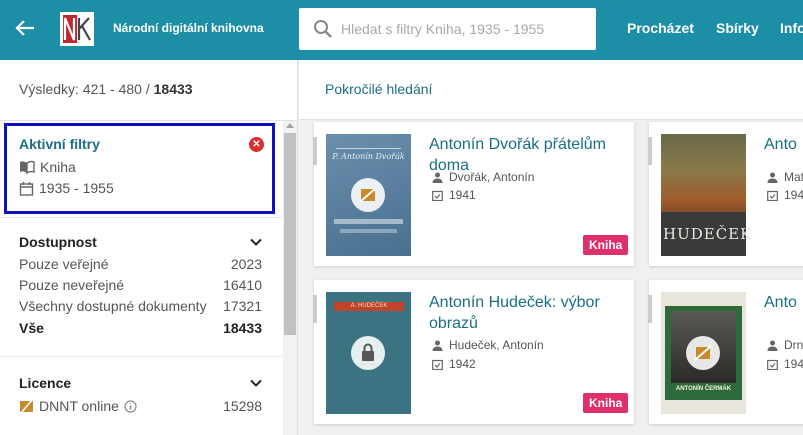 The width and height of the screenshot is (803, 435). I want to click on card-title: Antonín Hudeček: výbor obrazů, so click(524, 313).